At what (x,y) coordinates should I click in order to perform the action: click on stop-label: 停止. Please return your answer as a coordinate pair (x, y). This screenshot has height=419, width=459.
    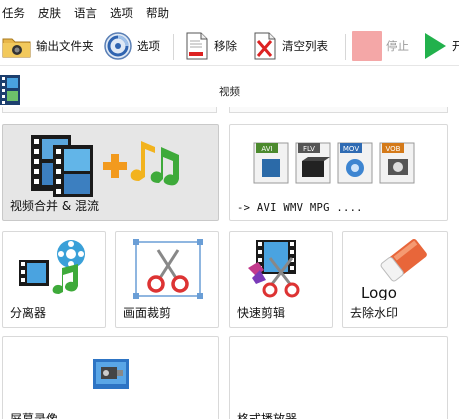
    Looking at the image, I should click on (397, 46).